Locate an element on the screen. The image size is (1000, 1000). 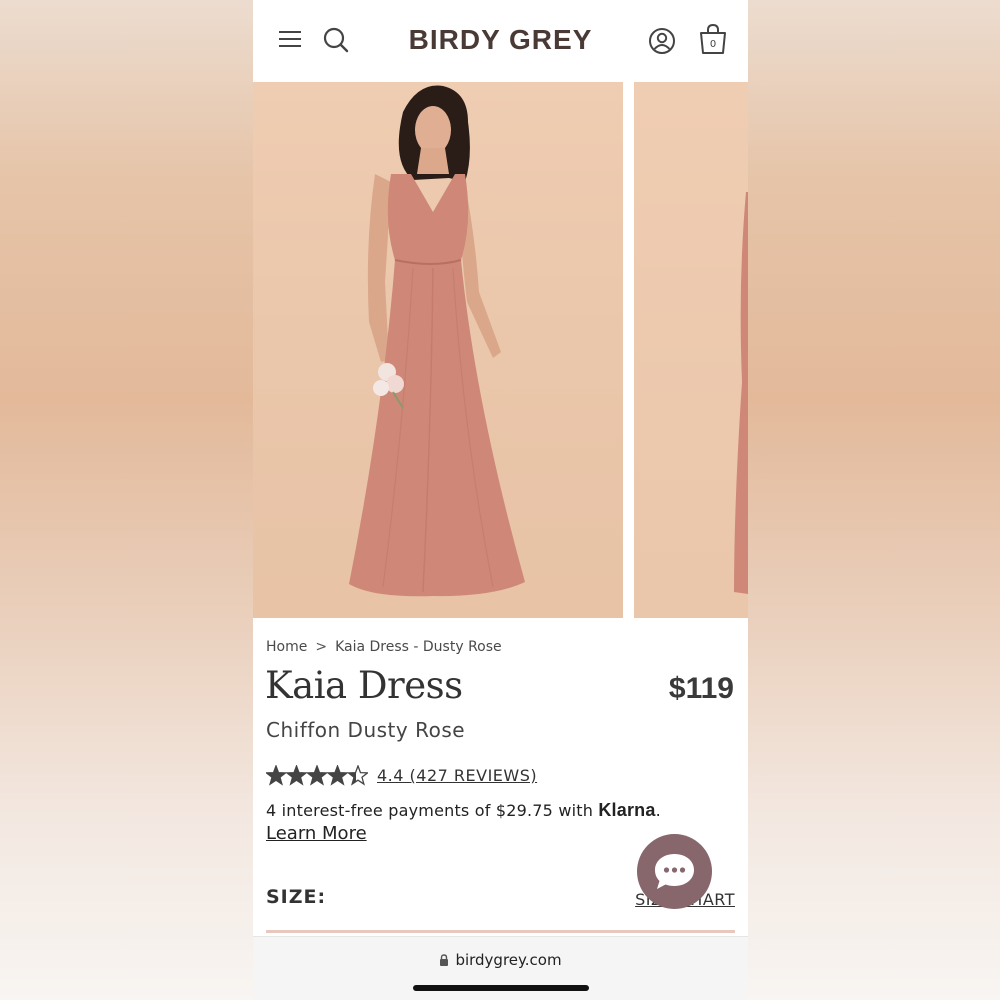
url-display: birdygrey.com is located at coordinates (500, 960).